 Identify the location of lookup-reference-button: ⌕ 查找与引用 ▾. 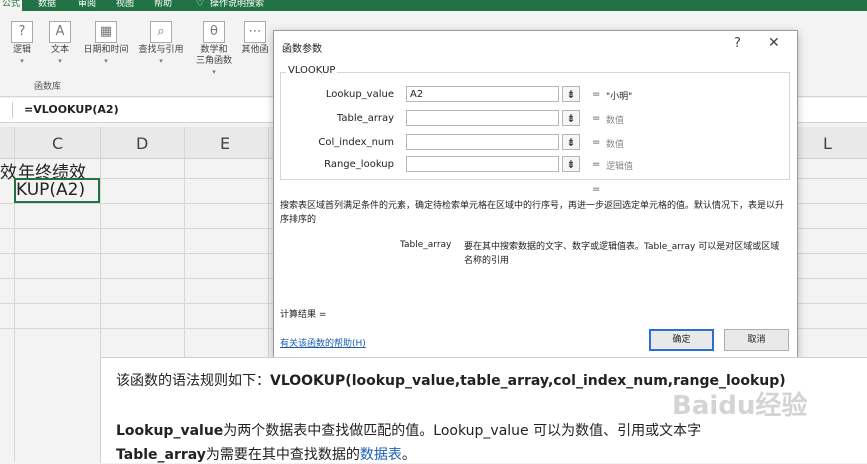
(161, 44).